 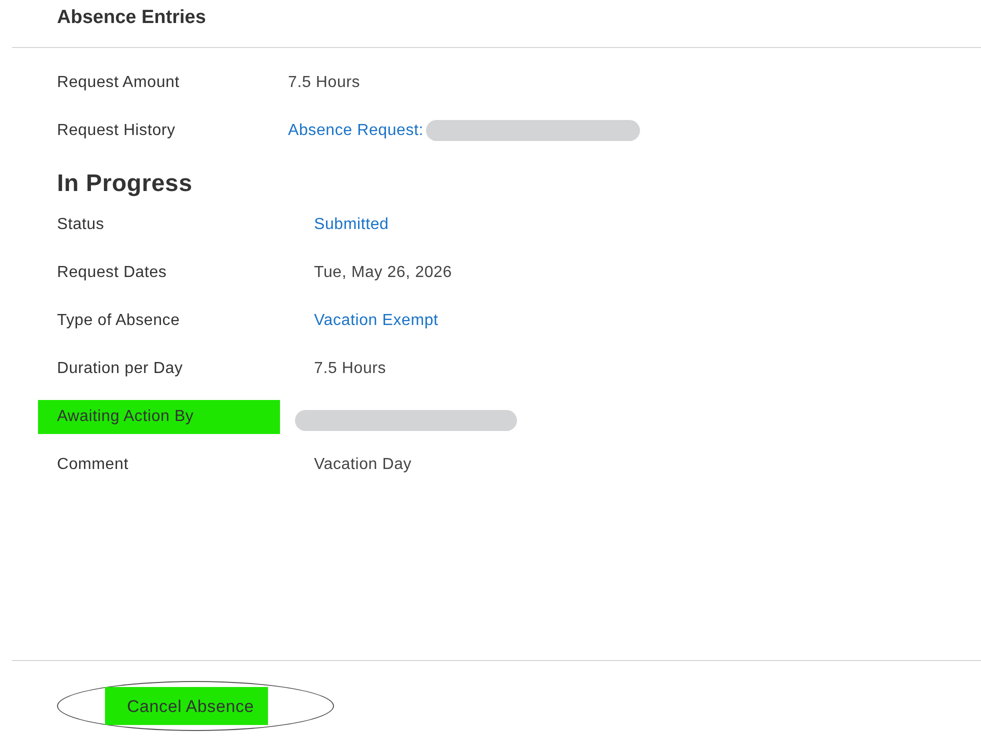 I want to click on field-label: Request History, so click(x=116, y=131).